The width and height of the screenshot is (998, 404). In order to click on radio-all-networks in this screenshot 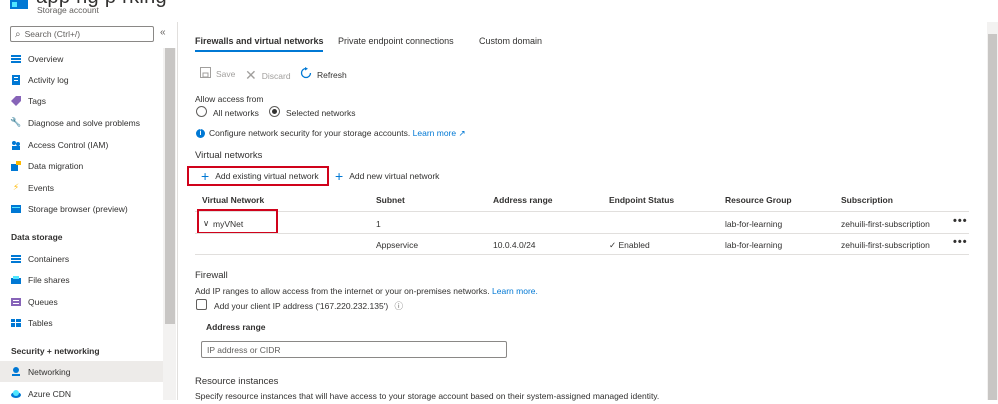, I will do `click(201, 111)`.